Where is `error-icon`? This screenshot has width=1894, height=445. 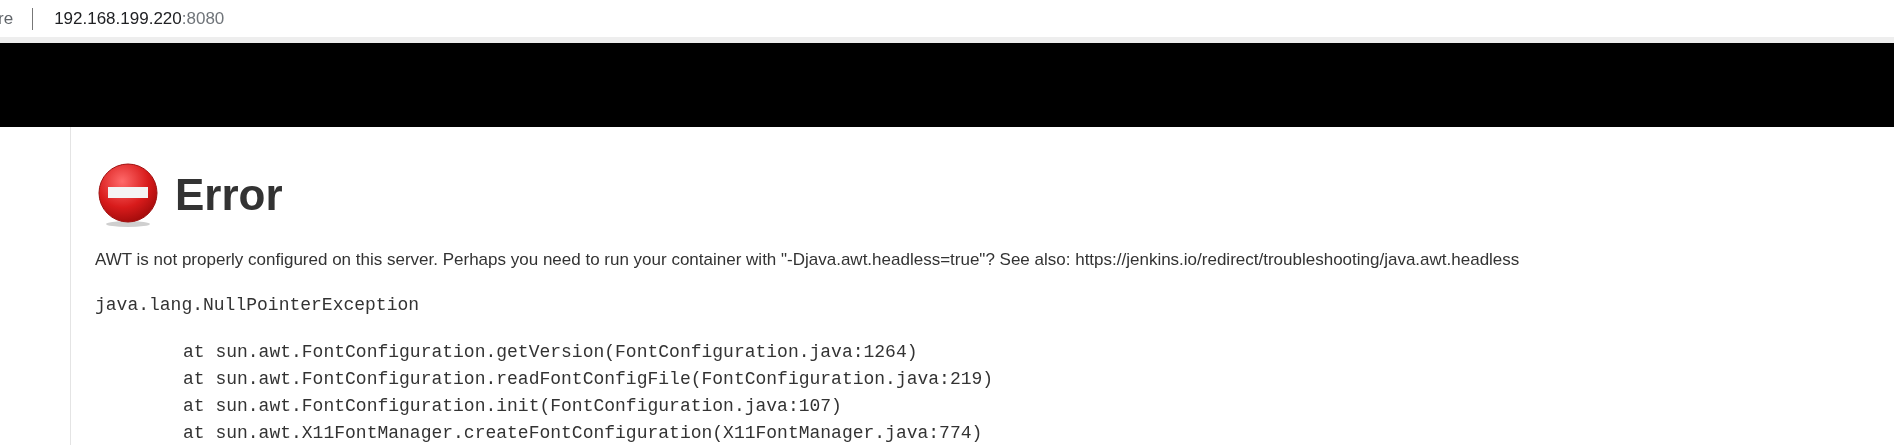
error-icon is located at coordinates (128, 195).